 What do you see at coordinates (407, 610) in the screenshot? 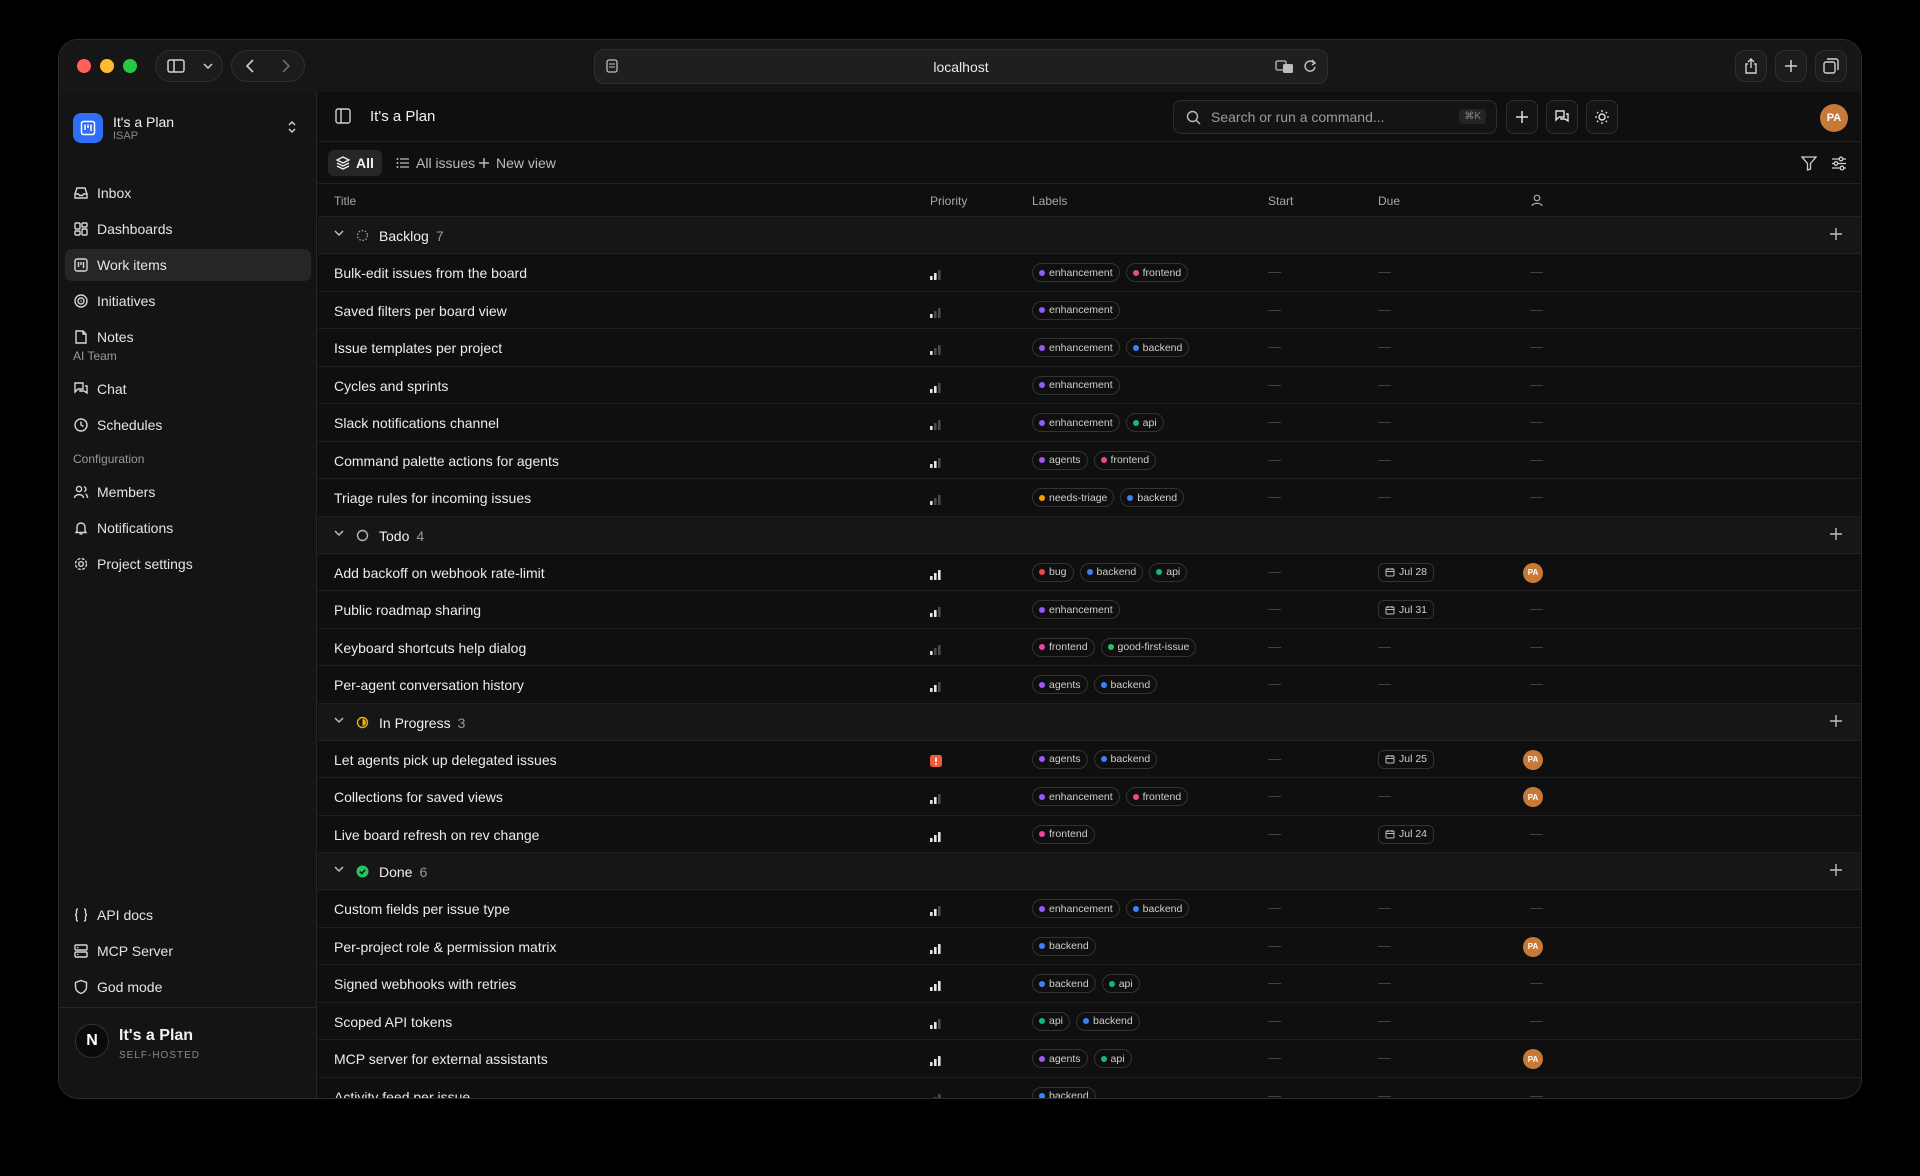
I see `issue-title: Public roadmap sharing` at bounding box center [407, 610].